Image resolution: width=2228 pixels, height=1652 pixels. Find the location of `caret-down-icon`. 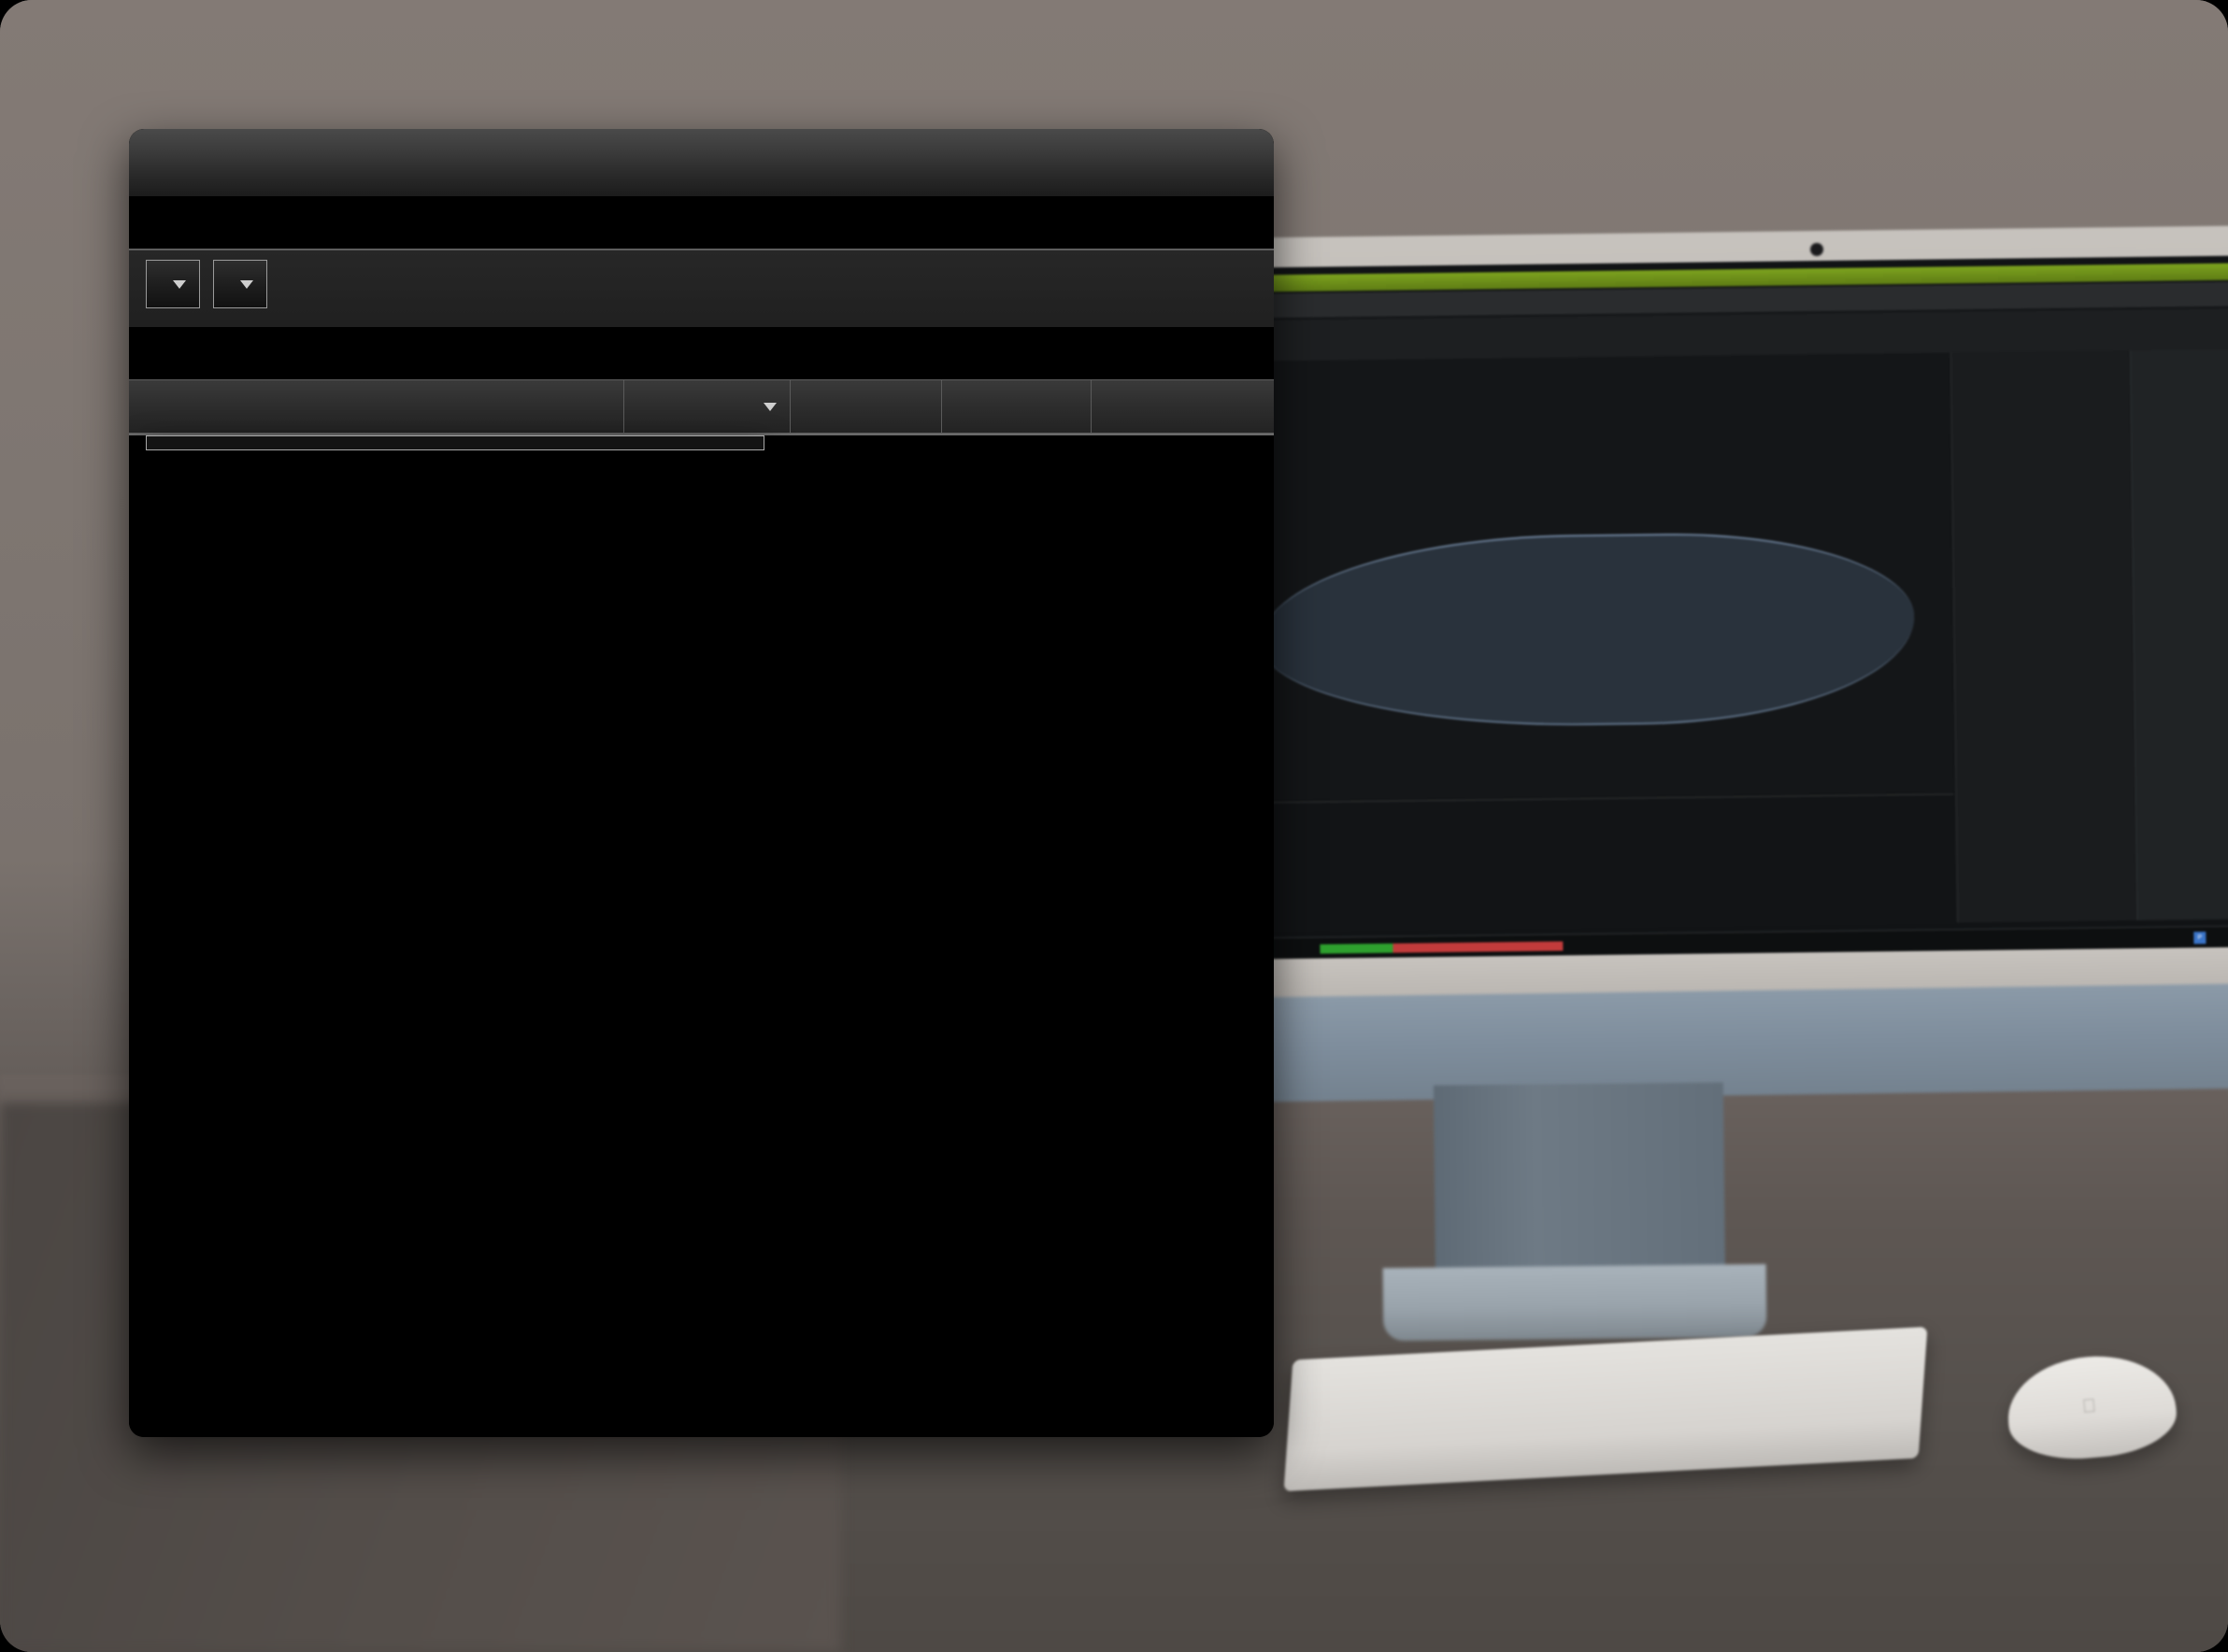

caret-down-icon is located at coordinates (770, 407).